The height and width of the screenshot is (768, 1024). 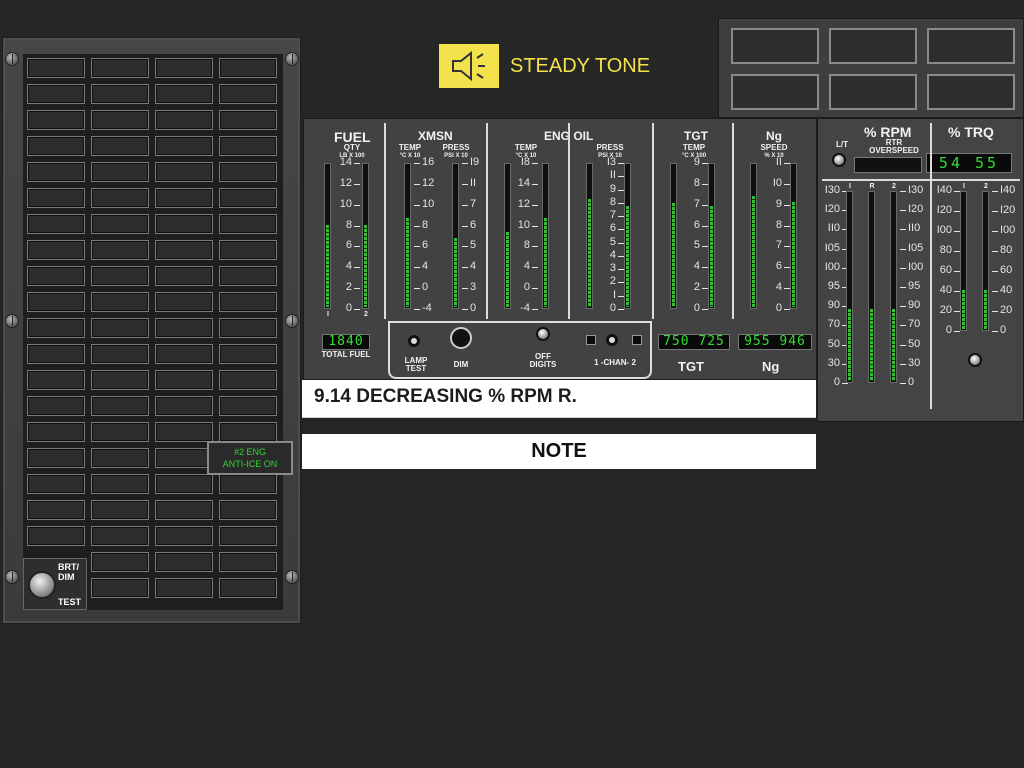 What do you see at coordinates (1006, 290) in the screenshot?
I see `trq-scale-right-tick: 40` at bounding box center [1006, 290].